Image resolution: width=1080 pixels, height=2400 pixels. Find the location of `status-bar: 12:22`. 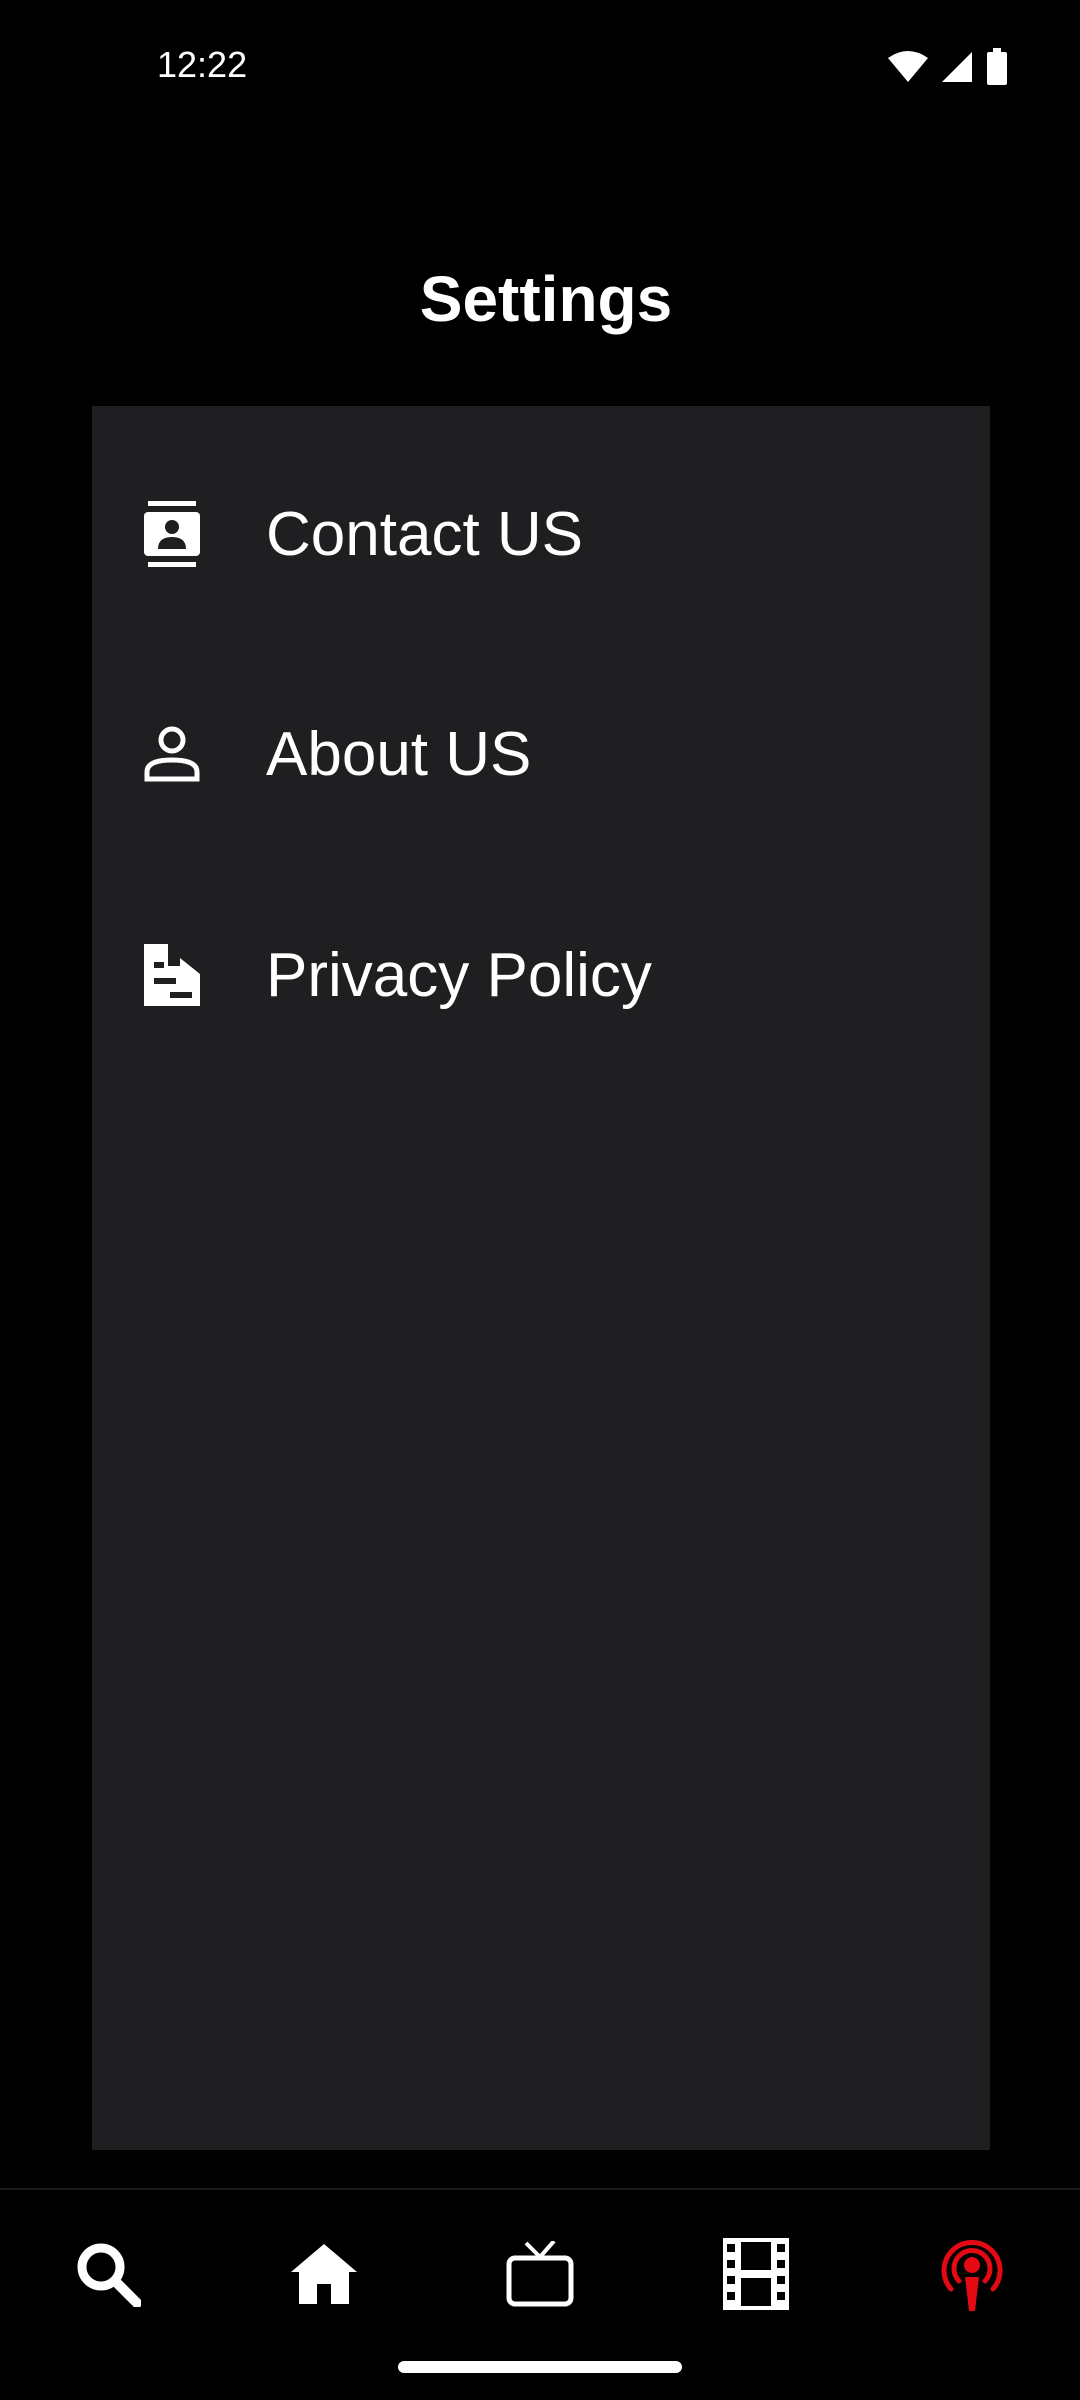

status-bar: 12:22 is located at coordinates (540, 67).